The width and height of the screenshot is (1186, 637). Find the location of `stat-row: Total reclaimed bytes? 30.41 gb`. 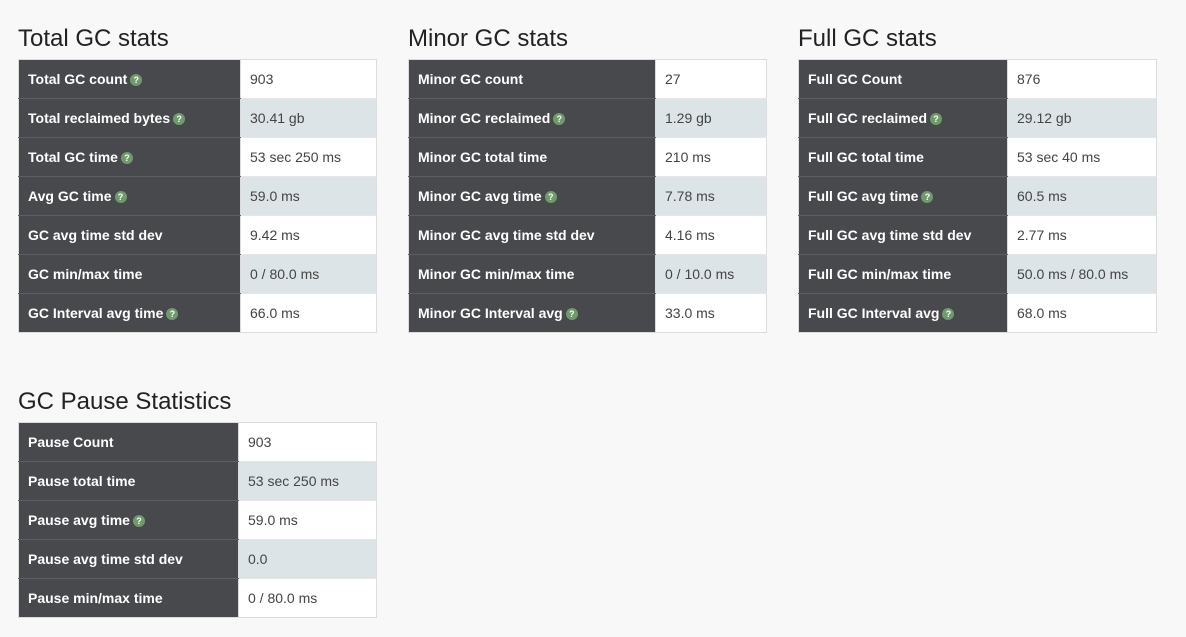

stat-row: Total reclaimed bytes? 30.41 gb is located at coordinates (197, 118).